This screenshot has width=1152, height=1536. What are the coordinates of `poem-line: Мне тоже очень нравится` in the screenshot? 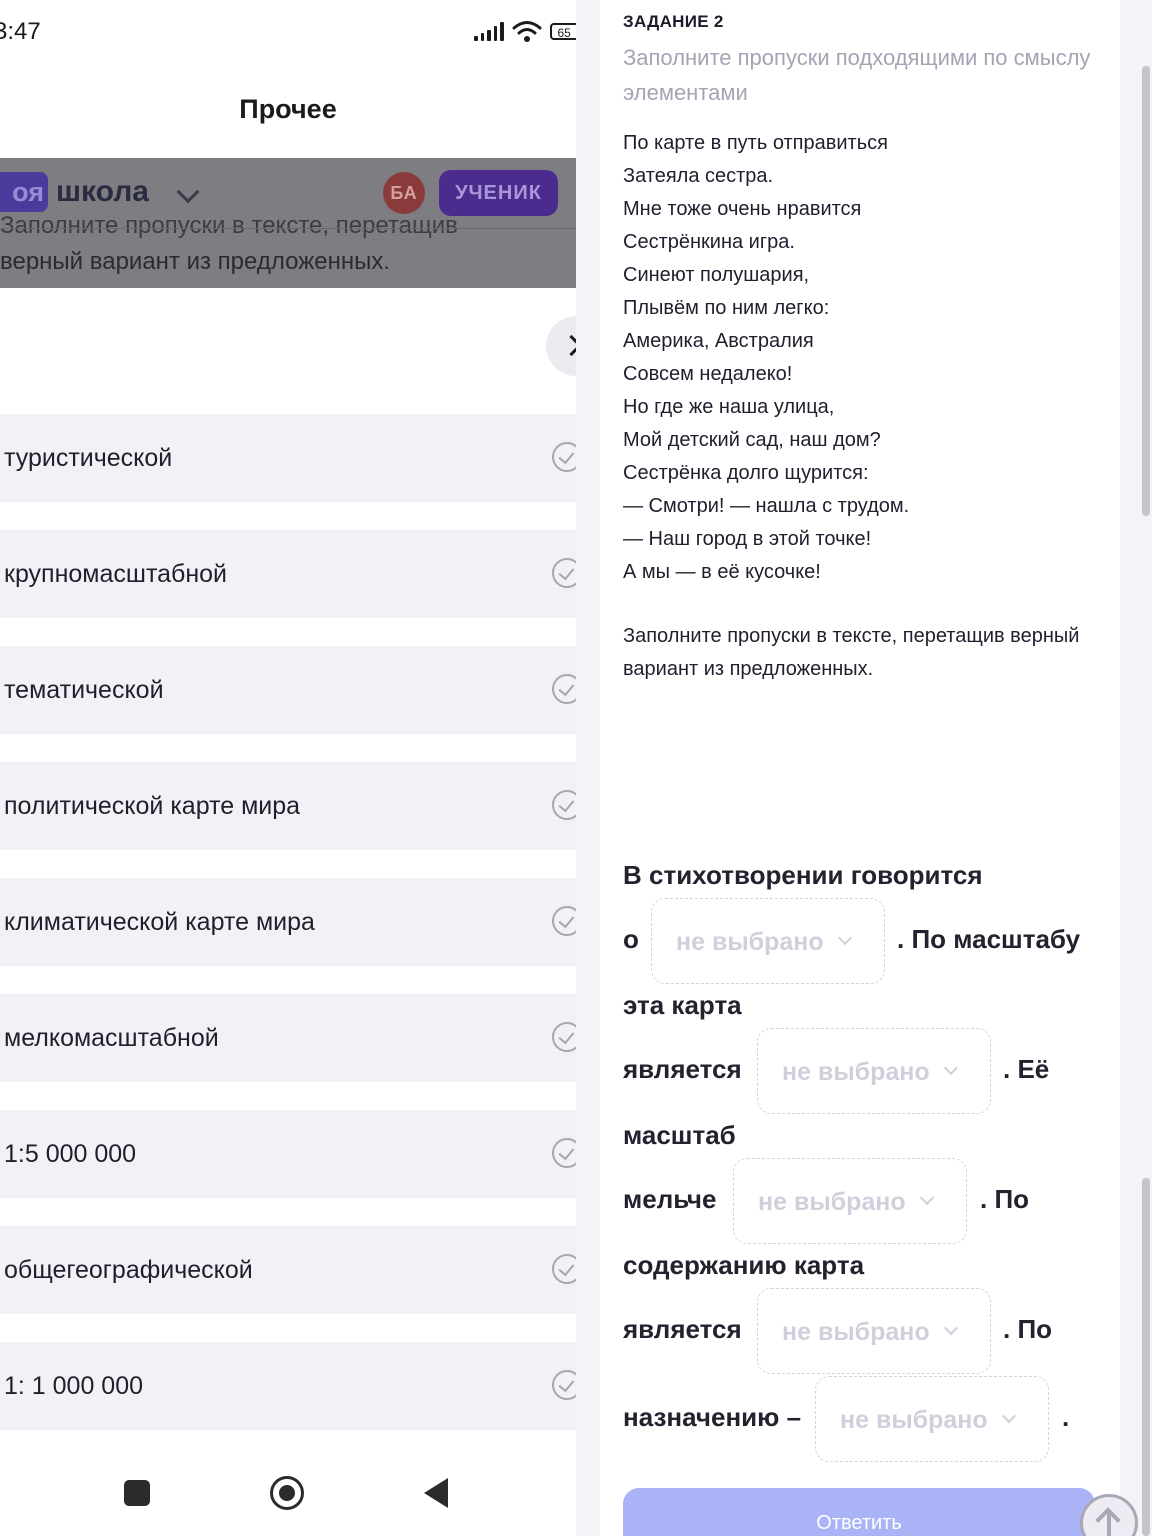 It's located at (742, 209).